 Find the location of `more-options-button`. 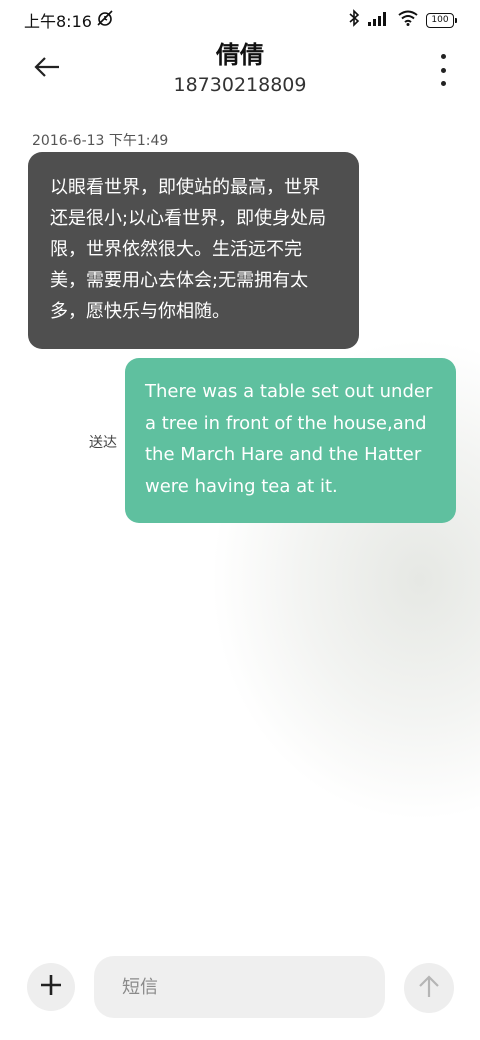

more-options-button is located at coordinates (443, 70).